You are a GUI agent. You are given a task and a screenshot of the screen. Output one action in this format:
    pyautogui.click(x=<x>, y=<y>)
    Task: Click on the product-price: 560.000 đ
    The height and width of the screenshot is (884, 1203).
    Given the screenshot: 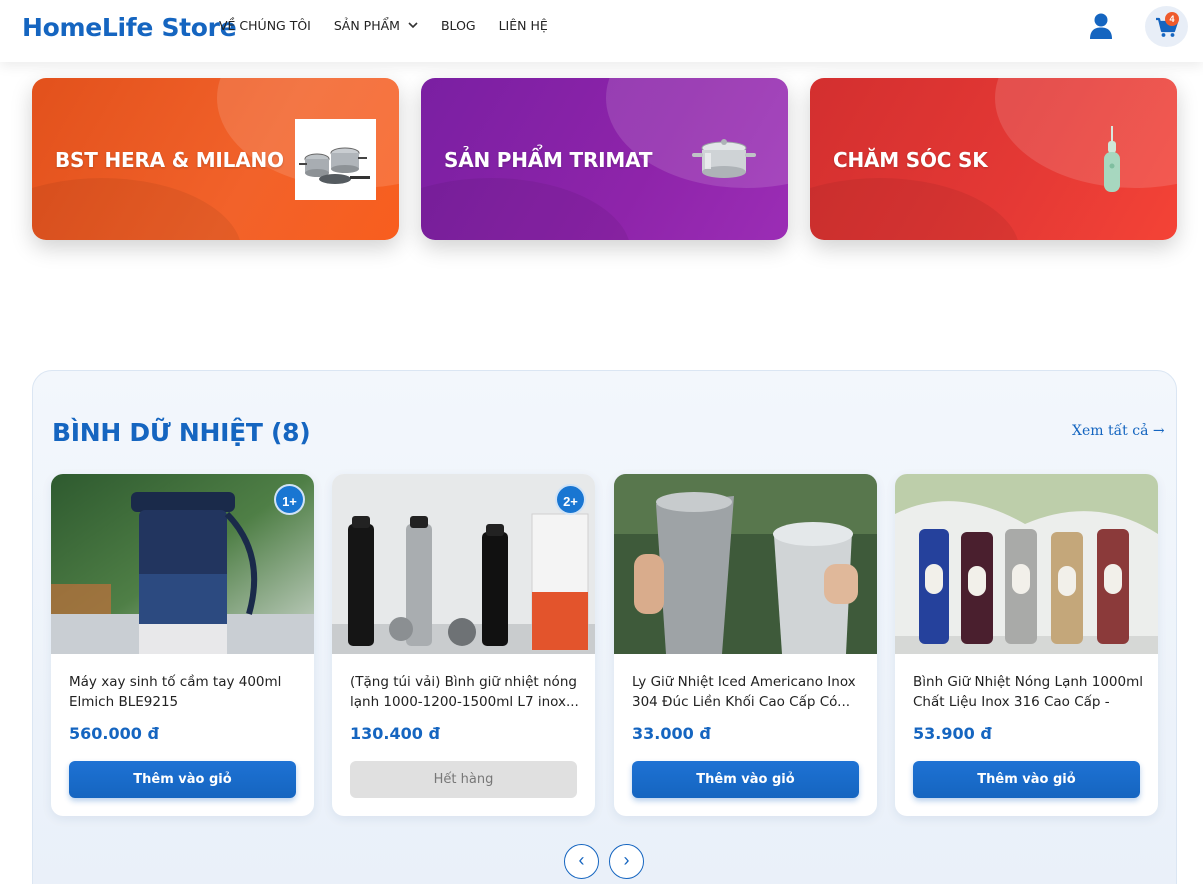 What is the action you would take?
    pyautogui.click(x=114, y=733)
    